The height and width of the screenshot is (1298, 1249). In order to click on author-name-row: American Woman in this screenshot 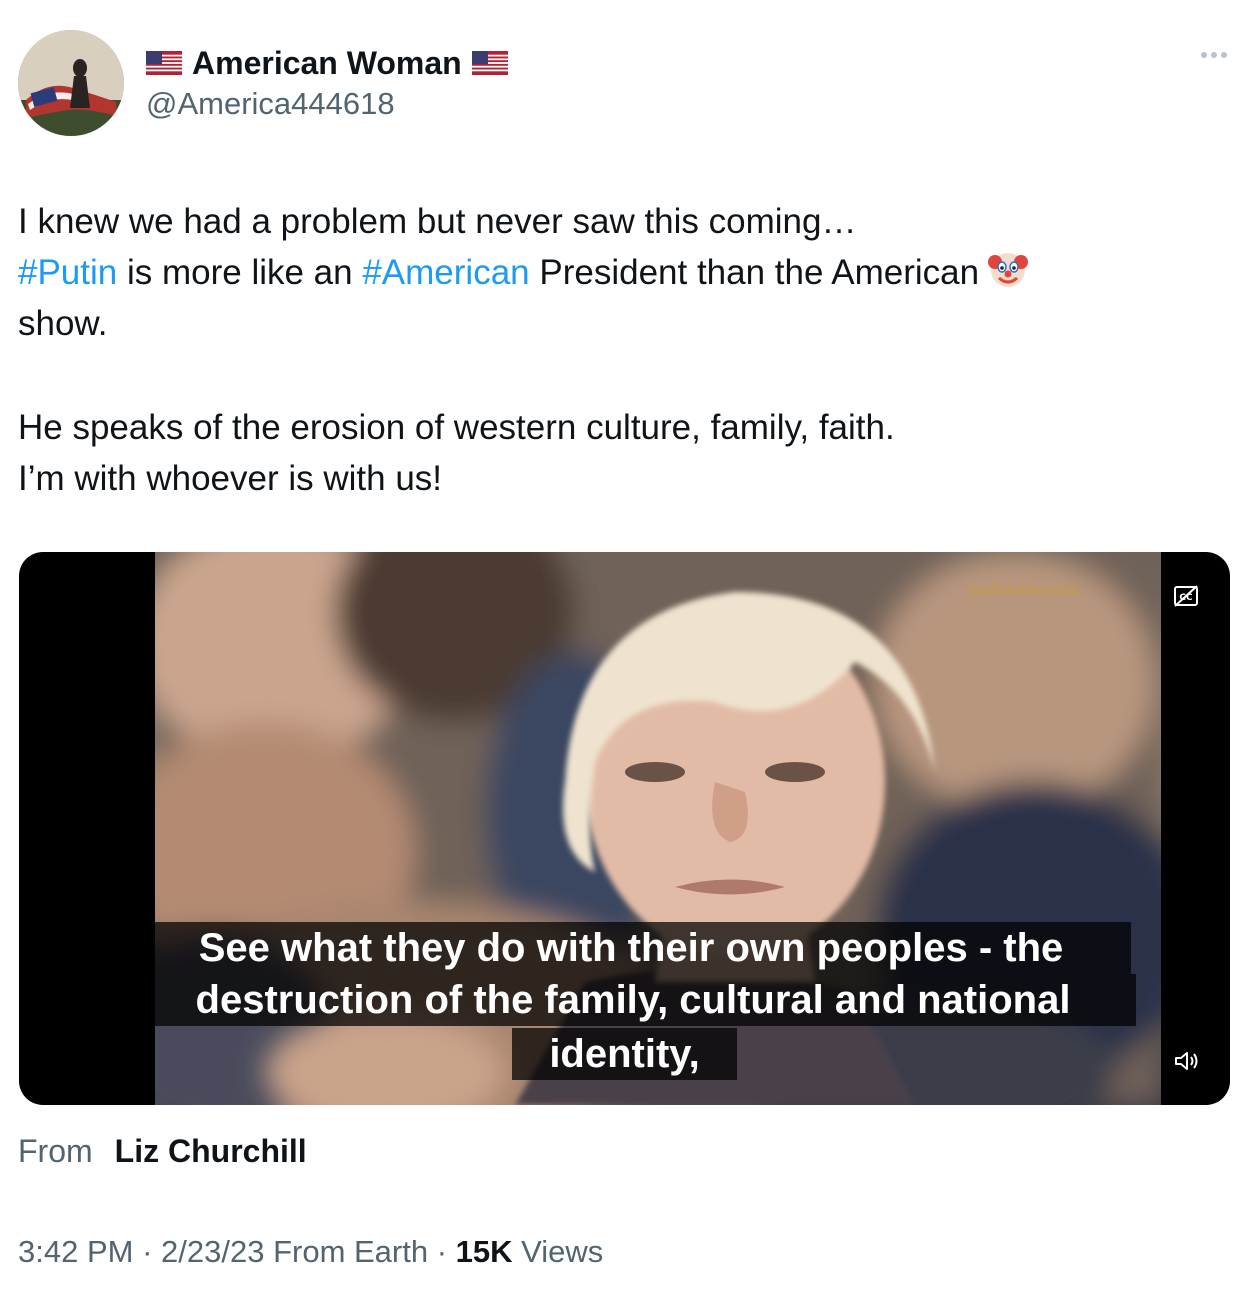, I will do `click(327, 63)`.